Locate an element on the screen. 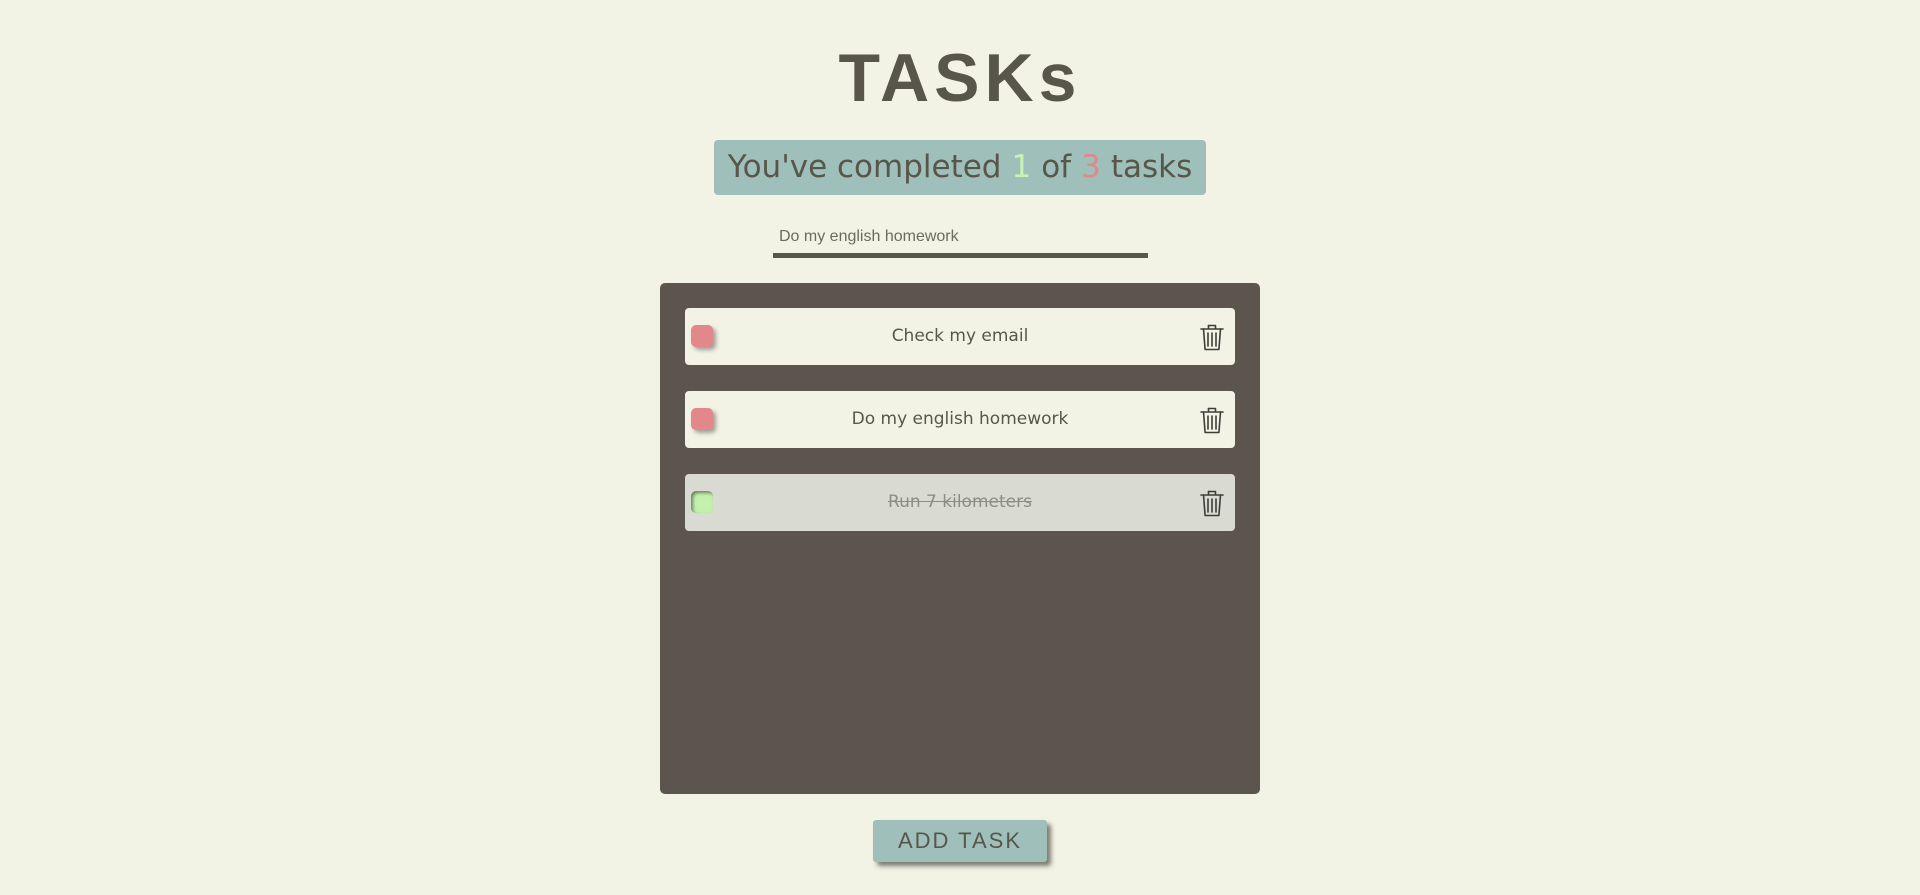  completion-summary: You've completed 1 of 3 tasks is located at coordinates (960, 167).